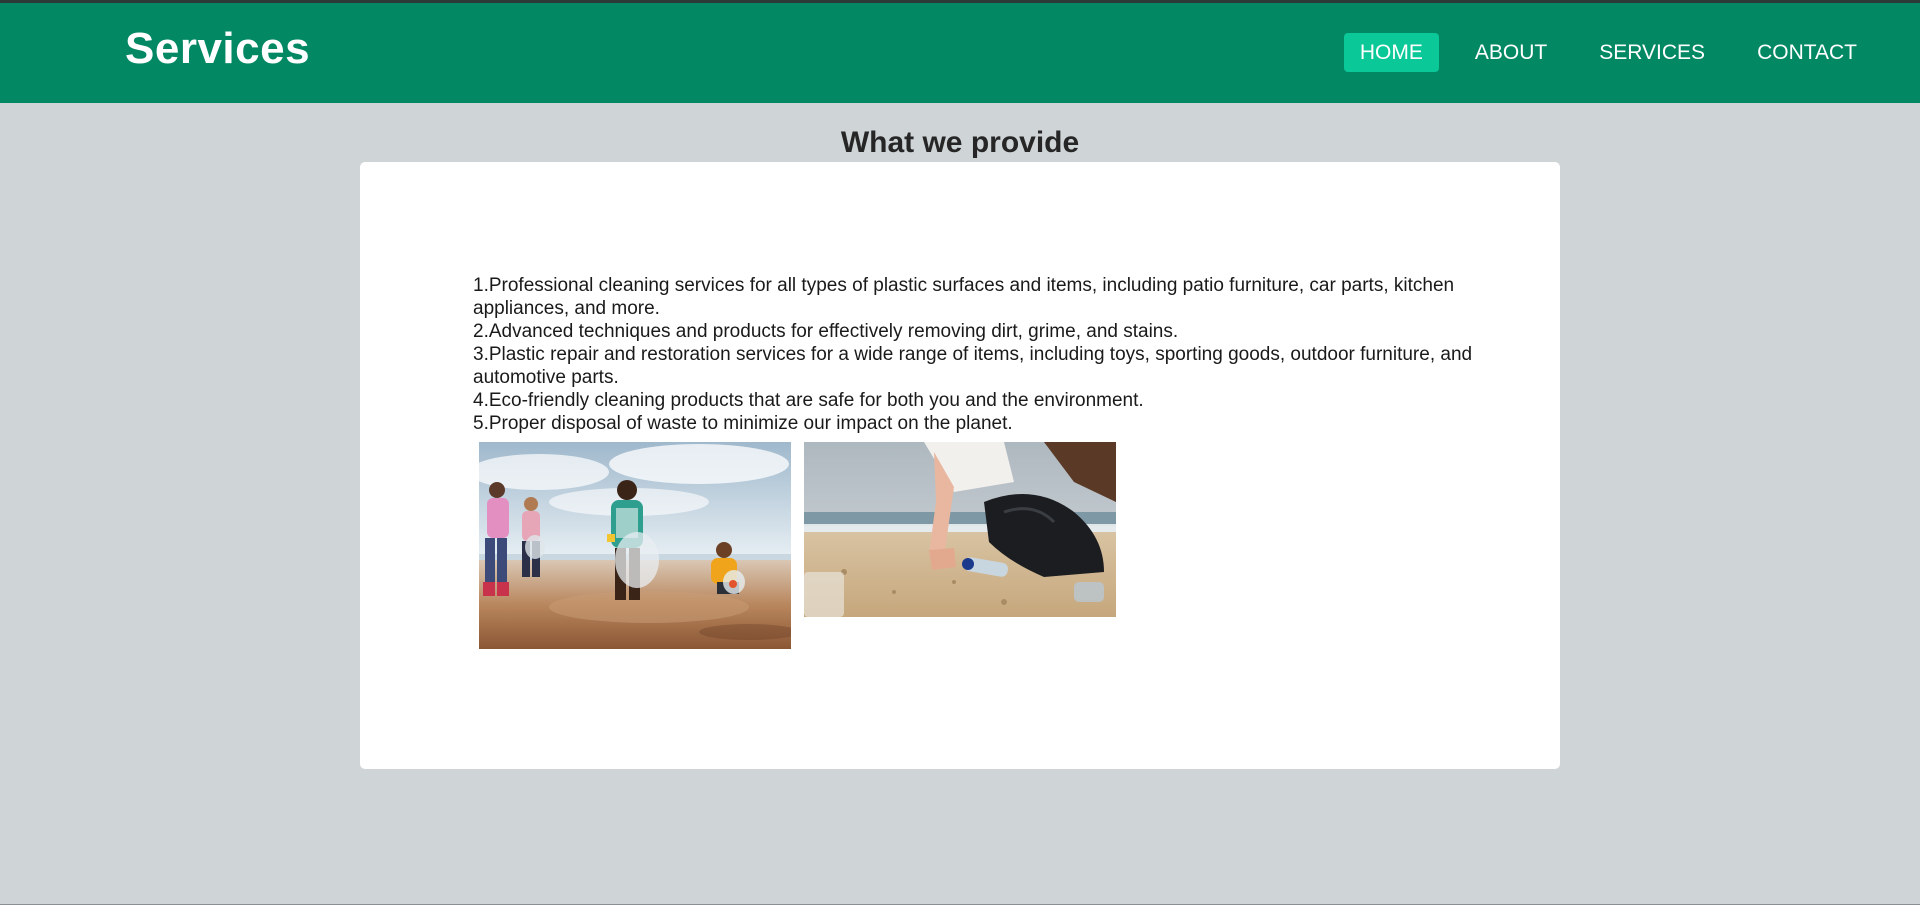  Describe the element at coordinates (1652, 52) in the screenshot. I see `nav-services-link: SERVICES` at that location.